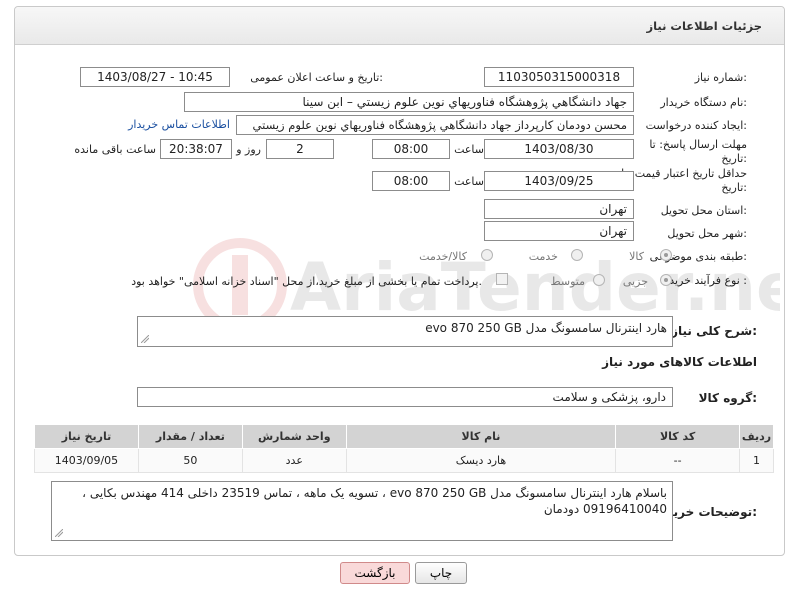 Image resolution: width=789 pixels, height=598 pixels. What do you see at coordinates (155, 77) in the screenshot?
I see `announce-datetime-field: 1403/08/27 - 10:45` at bounding box center [155, 77].